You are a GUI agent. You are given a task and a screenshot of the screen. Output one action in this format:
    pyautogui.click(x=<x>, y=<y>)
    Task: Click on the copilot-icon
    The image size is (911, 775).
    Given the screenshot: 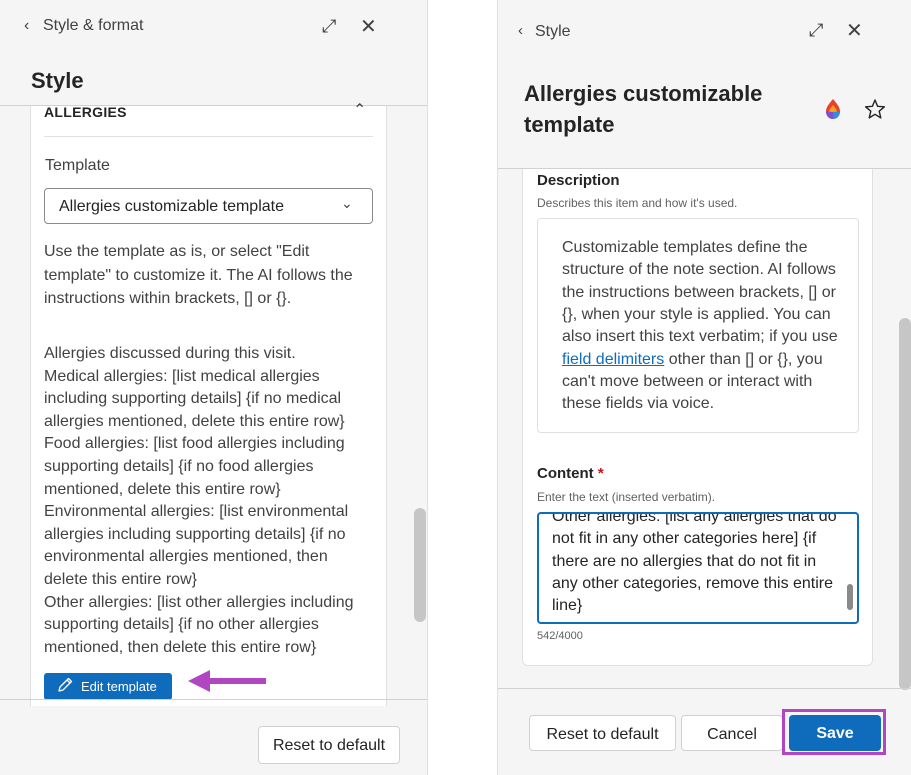 What is the action you would take?
    pyautogui.click(x=833, y=109)
    